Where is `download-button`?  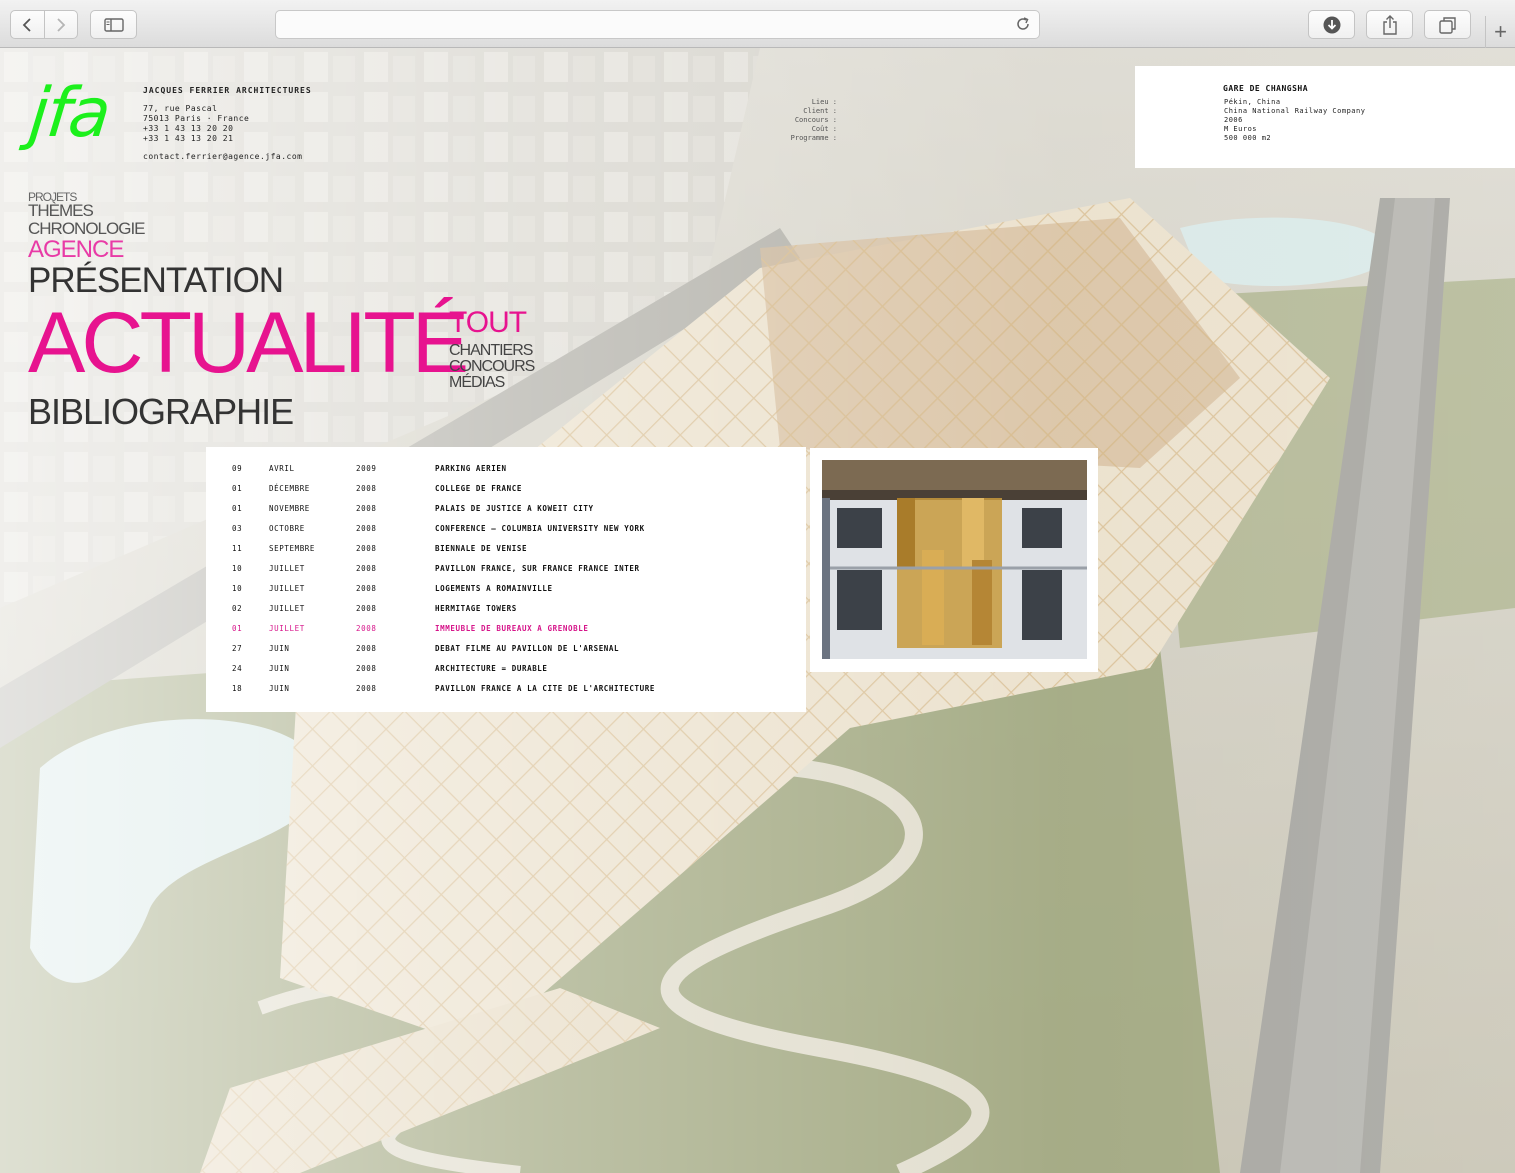
download-button is located at coordinates (1331, 24).